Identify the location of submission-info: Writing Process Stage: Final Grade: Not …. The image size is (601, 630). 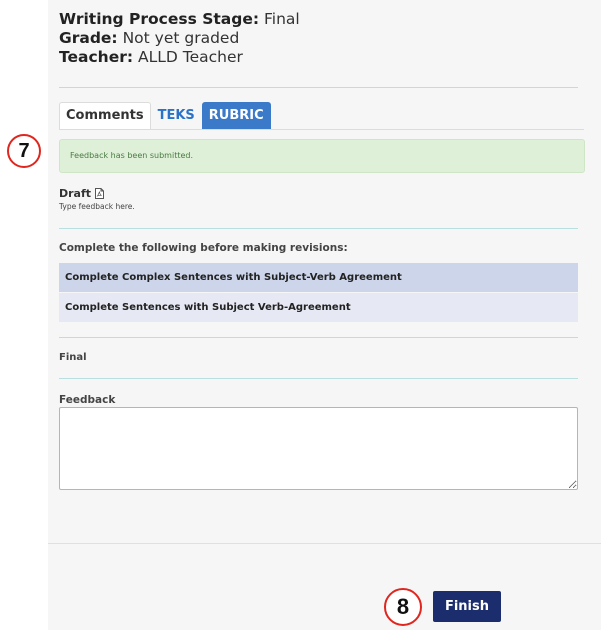
(179, 38).